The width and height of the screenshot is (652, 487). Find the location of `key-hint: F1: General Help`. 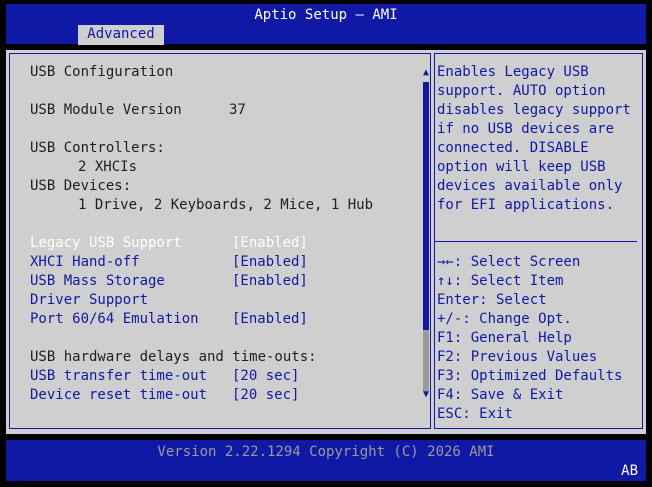

key-hint: F1: General Help is located at coordinates (504, 338).